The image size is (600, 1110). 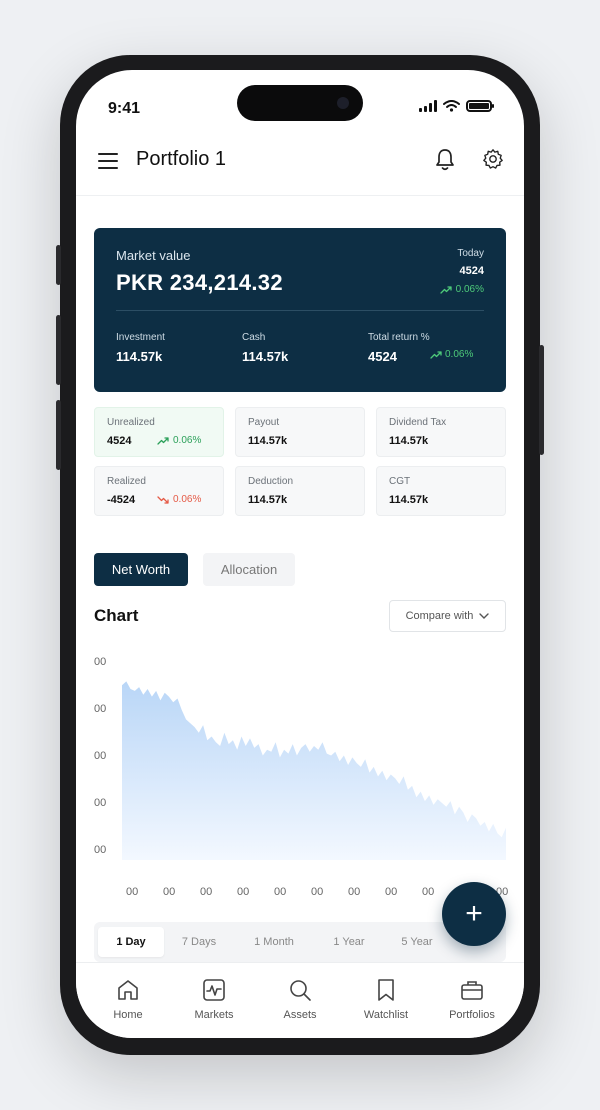 I want to click on total-return-change: 0.06%, so click(x=451, y=354).